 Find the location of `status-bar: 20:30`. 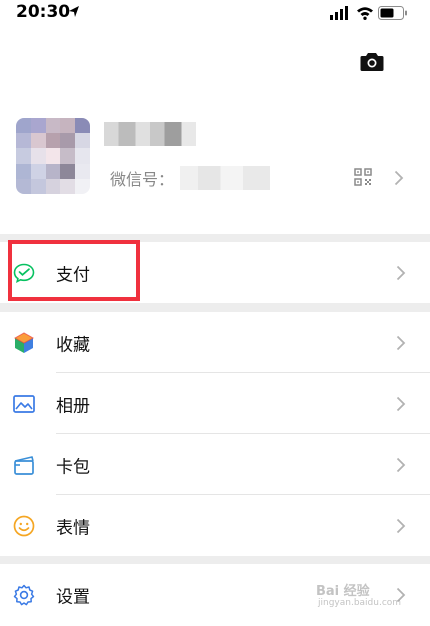

status-bar: 20:30 is located at coordinates (215, 13).